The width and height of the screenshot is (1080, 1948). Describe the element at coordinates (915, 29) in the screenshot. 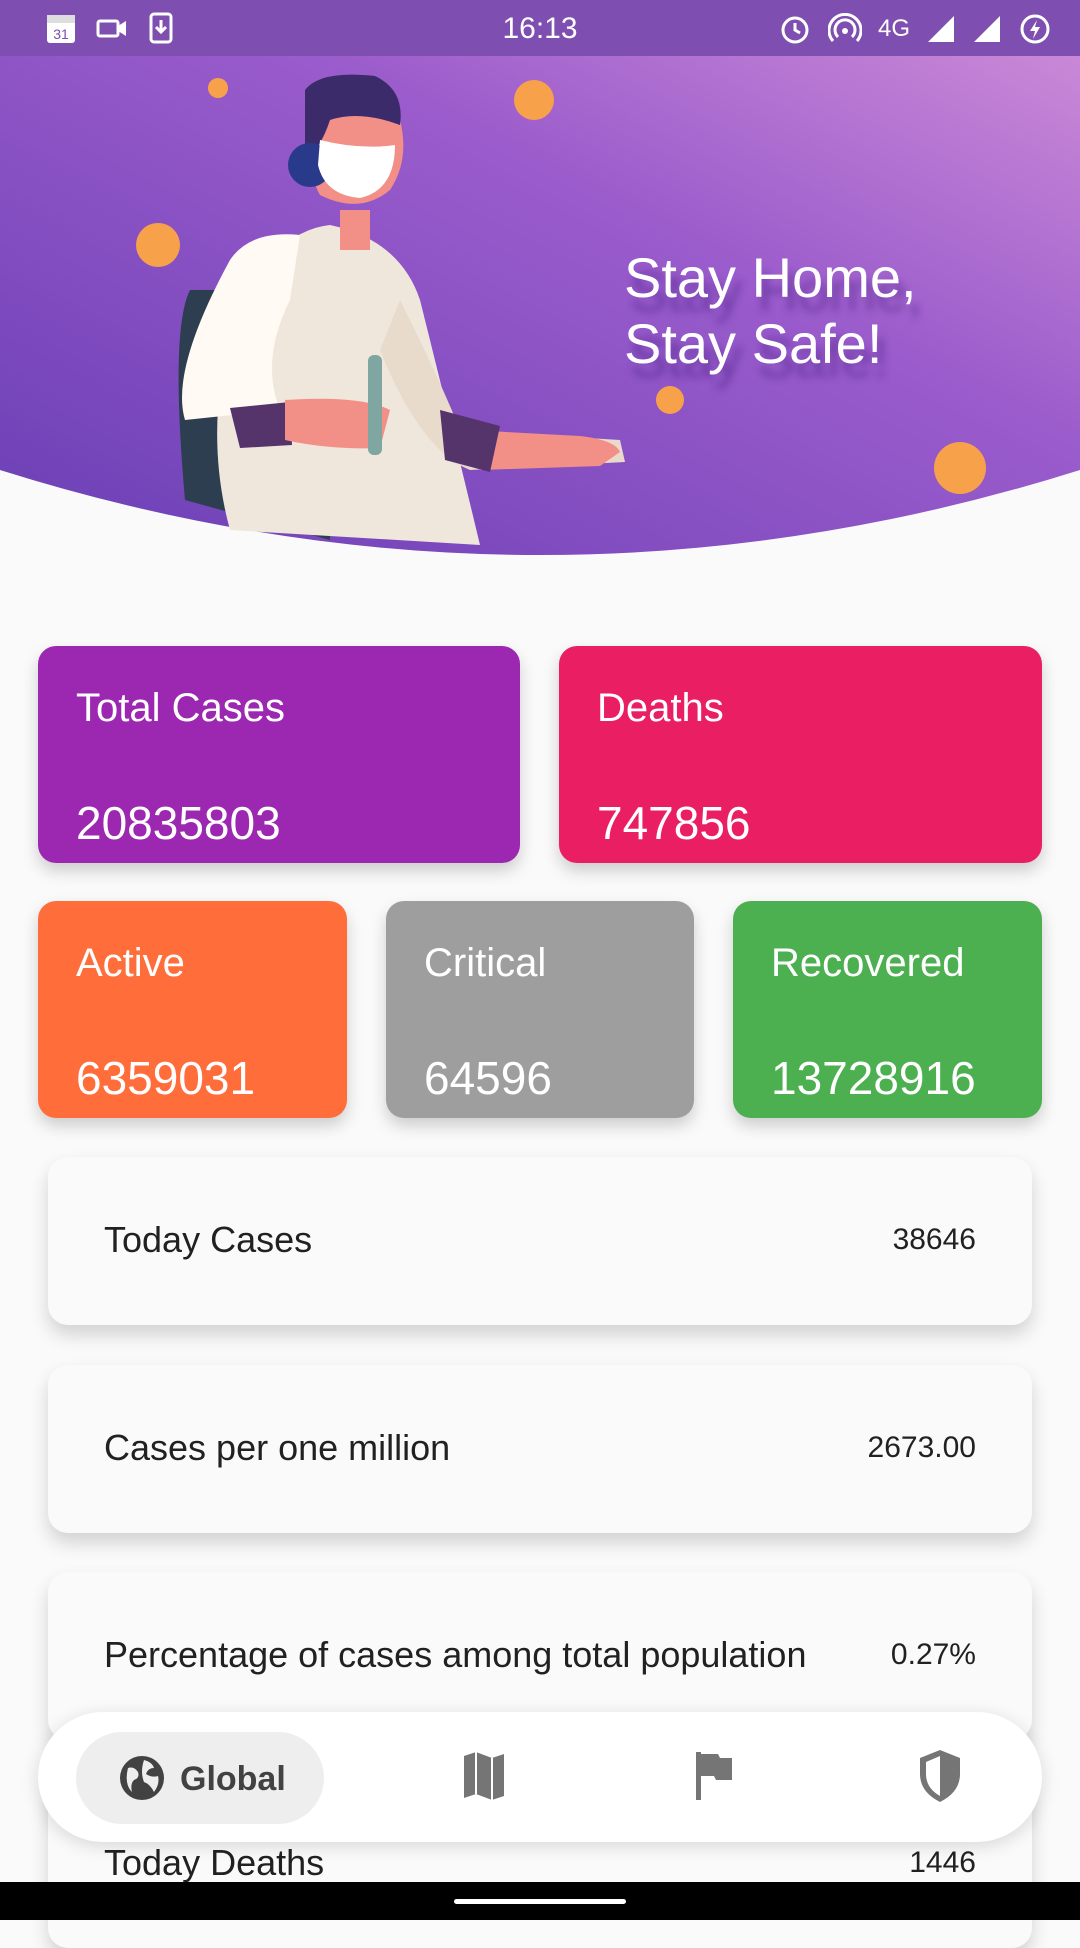

I see `status-bar-system: 4G` at that location.